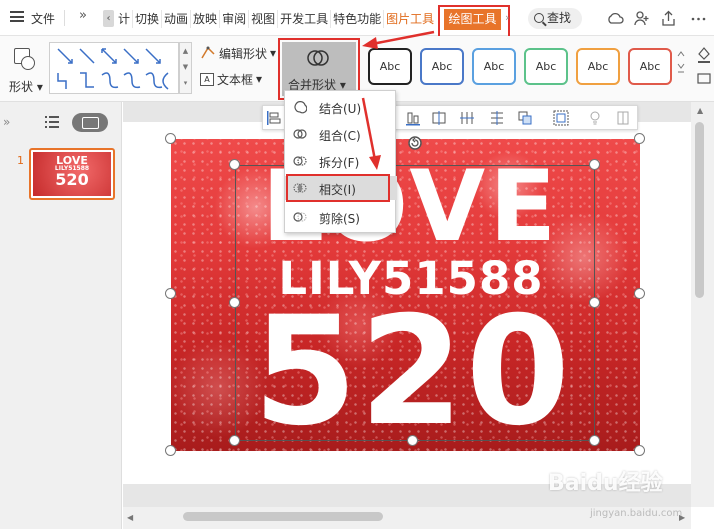 The width and height of the screenshot is (714, 529). Describe the element at coordinates (467, 118) in the screenshot. I see `distribute-columns-icon` at that location.